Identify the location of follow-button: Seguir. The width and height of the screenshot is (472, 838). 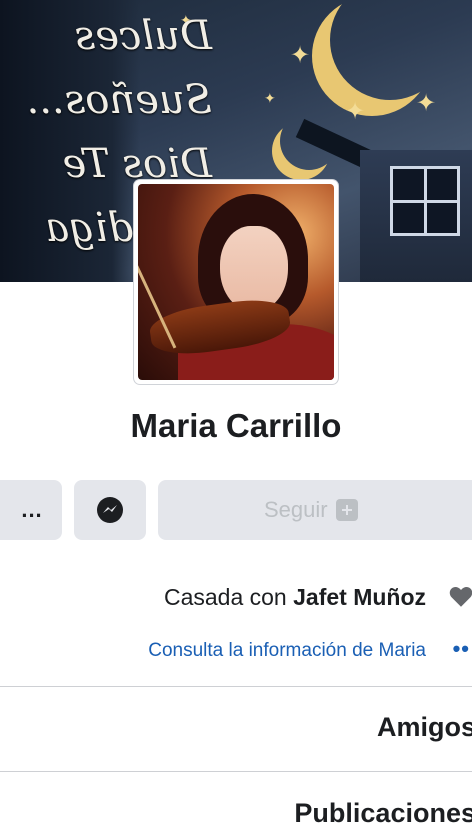
(315, 510).